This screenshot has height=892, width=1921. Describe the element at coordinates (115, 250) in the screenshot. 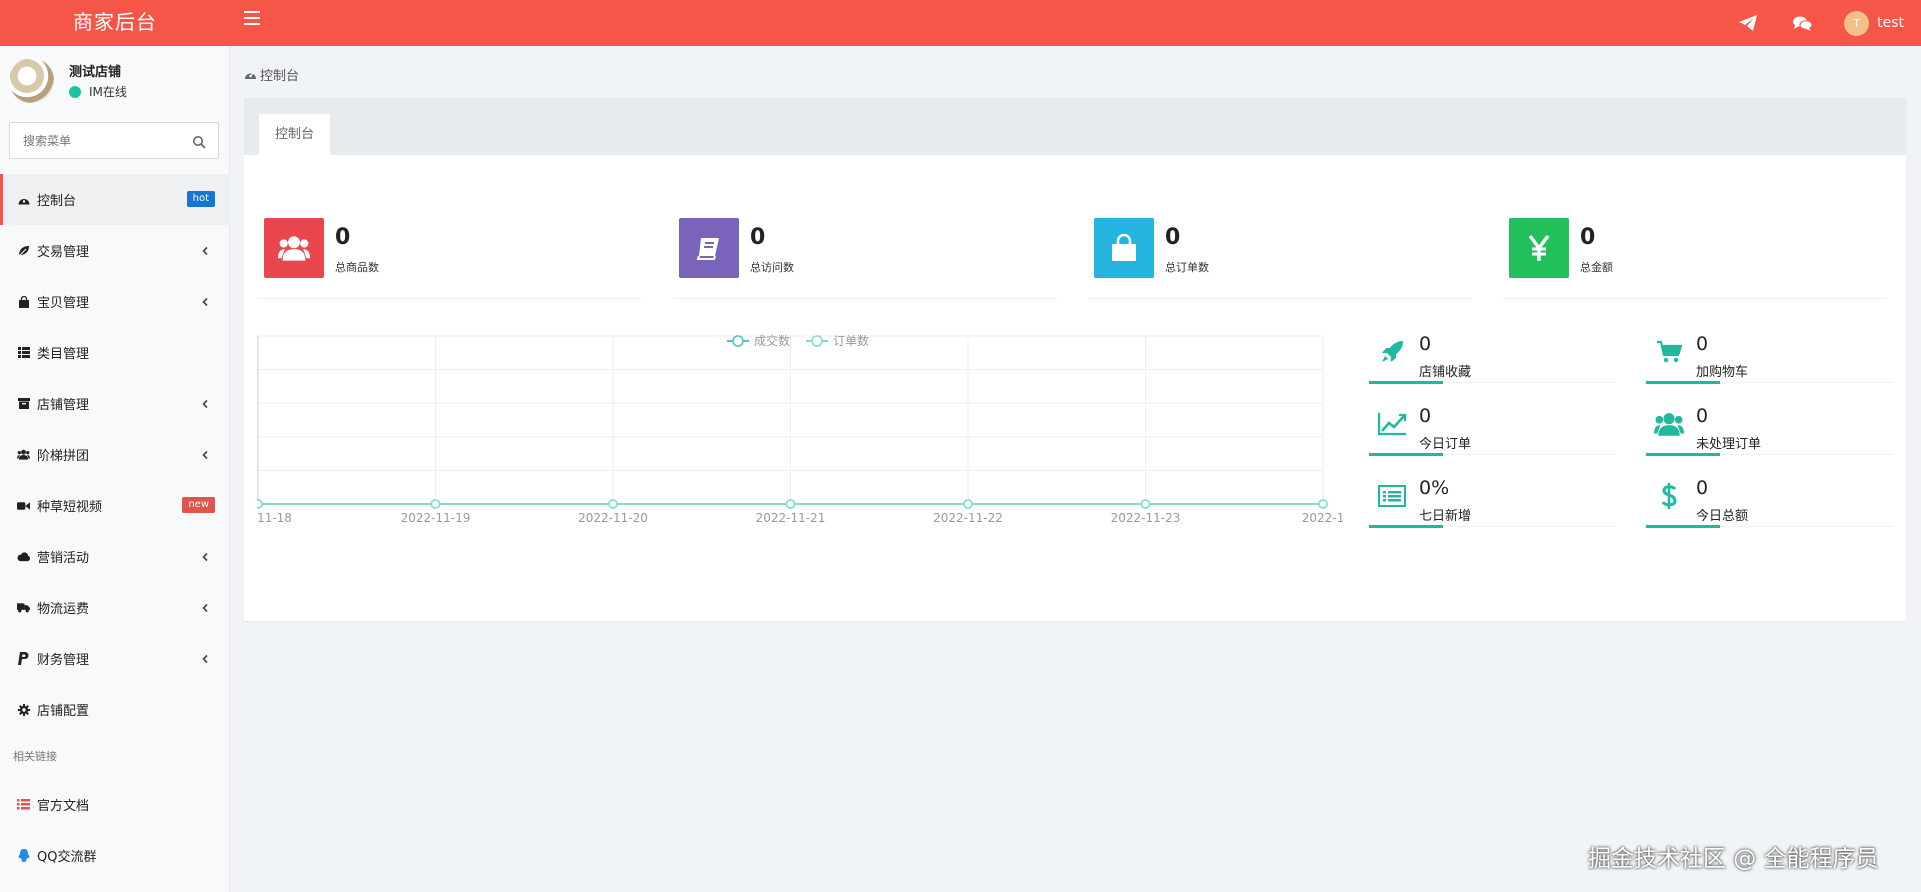

I see `sidebar-item-1: 交易管理` at that location.